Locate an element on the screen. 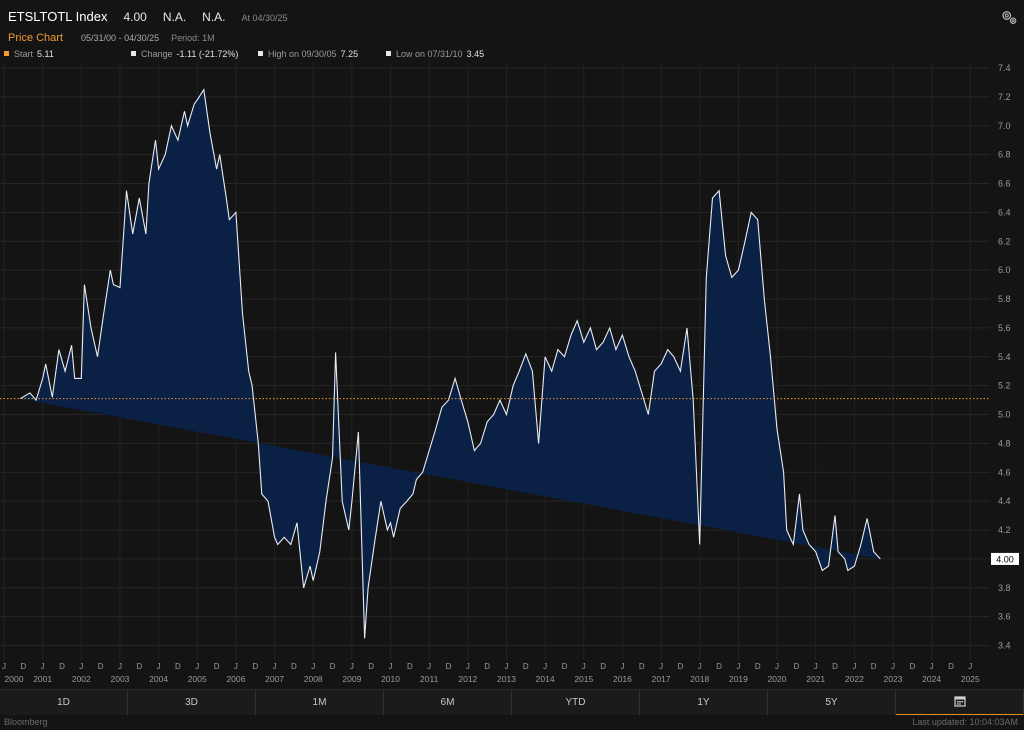 The height and width of the screenshot is (730, 1024). stat-high-label: High on 09/30/05 is located at coordinates (302, 54).